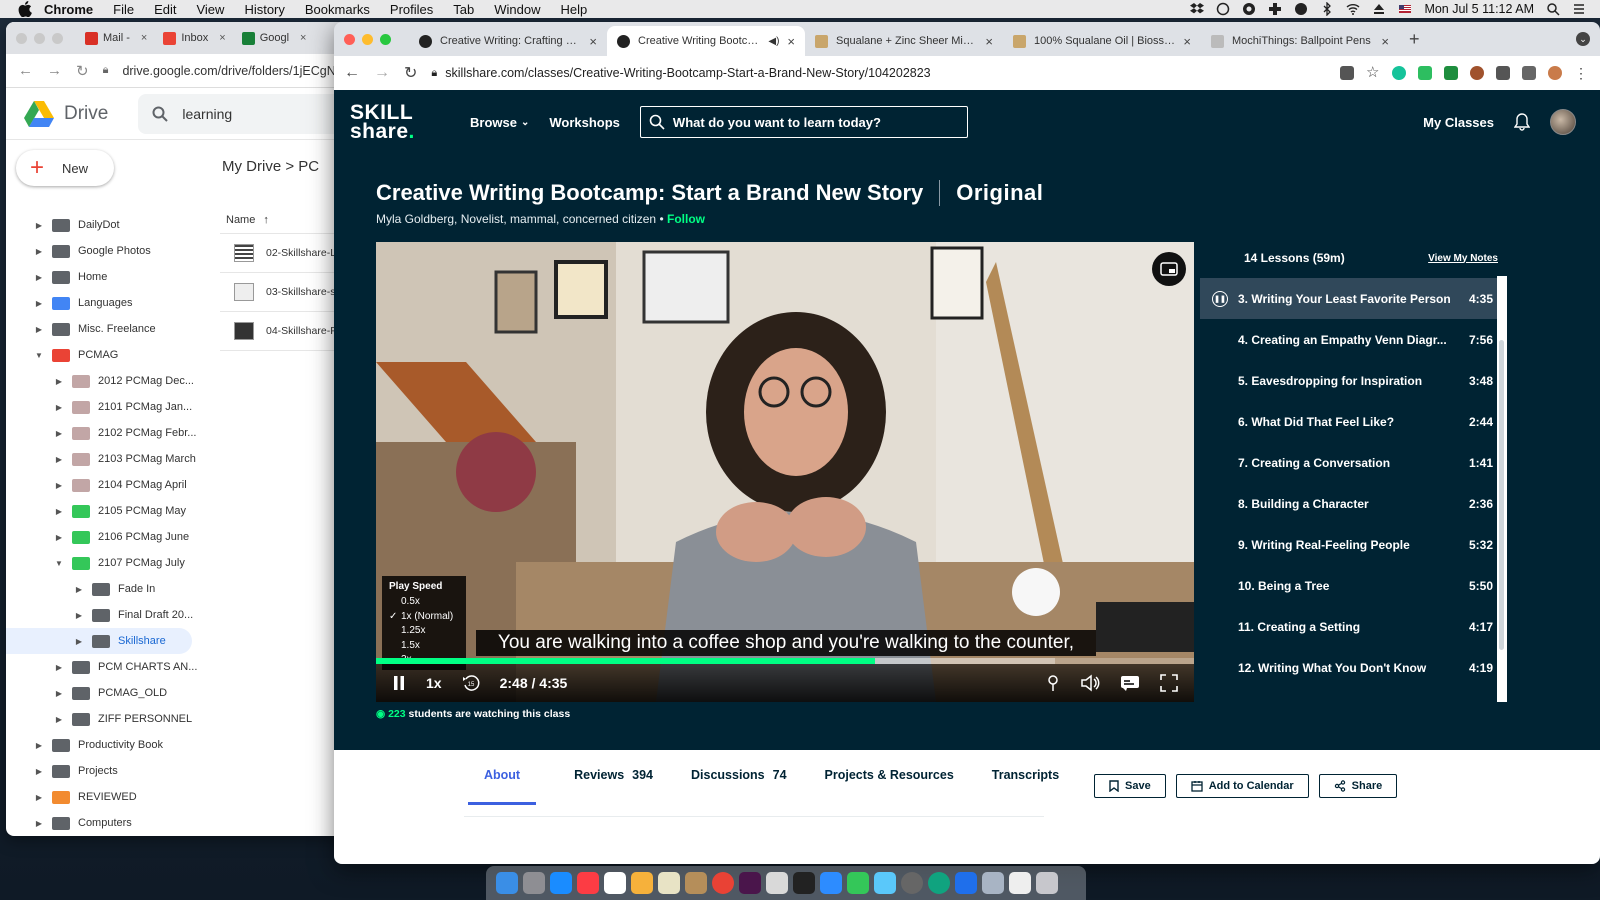 The width and height of the screenshot is (1600, 900). Describe the element at coordinates (1555, 73) in the screenshot. I see `profile-avatar` at that location.